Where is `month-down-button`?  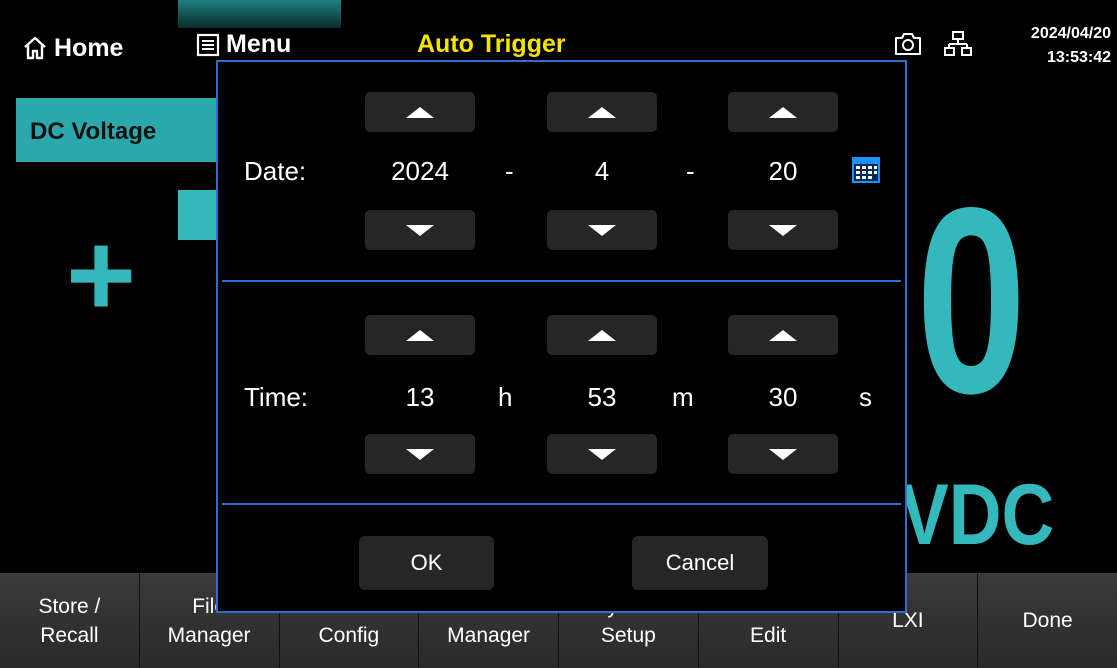
month-down-button is located at coordinates (602, 230).